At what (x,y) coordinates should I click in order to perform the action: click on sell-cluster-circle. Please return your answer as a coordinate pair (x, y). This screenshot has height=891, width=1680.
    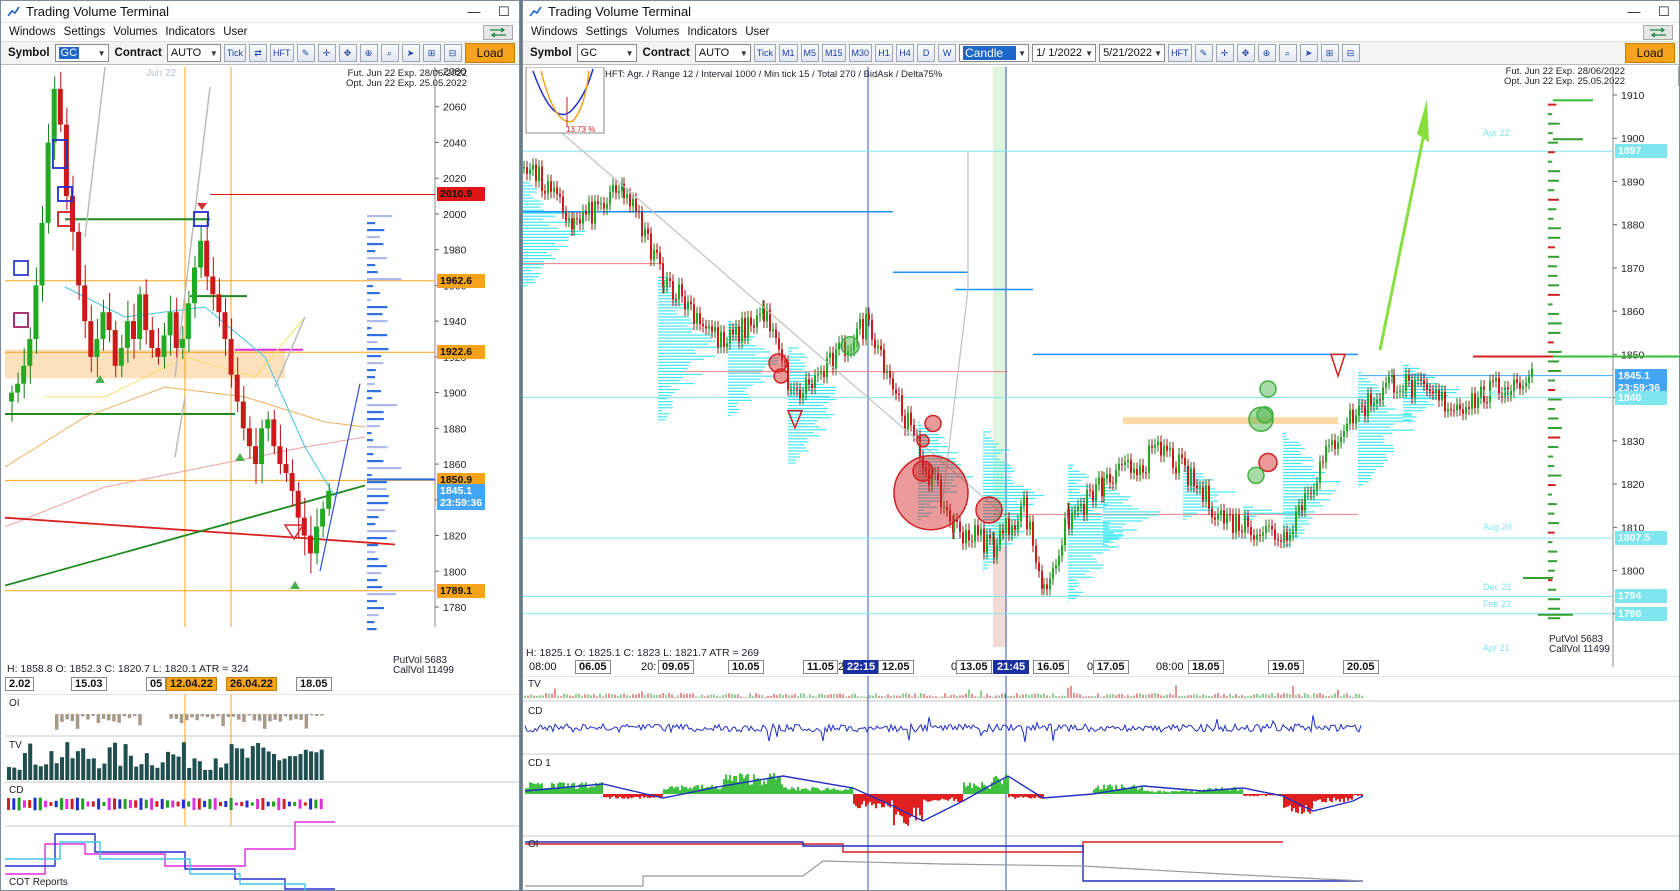
    Looking at the image, I should click on (989, 510).